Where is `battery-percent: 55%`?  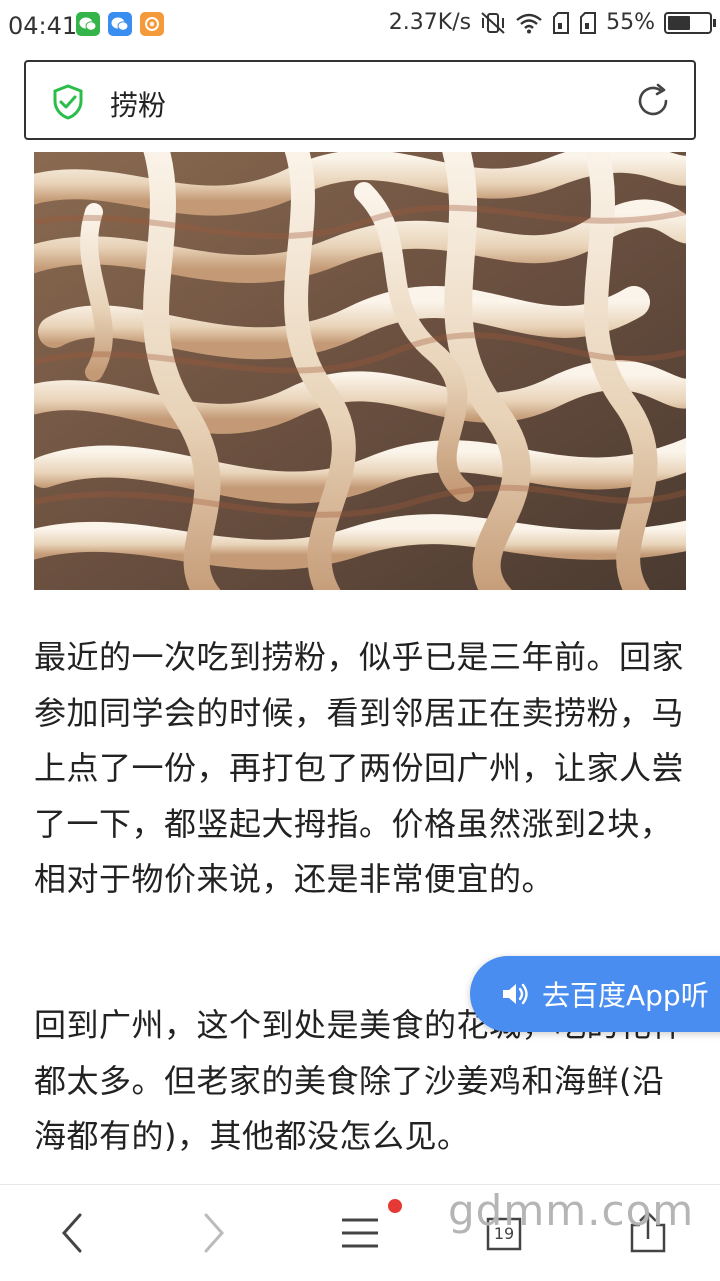
battery-percent: 55% is located at coordinates (630, 22).